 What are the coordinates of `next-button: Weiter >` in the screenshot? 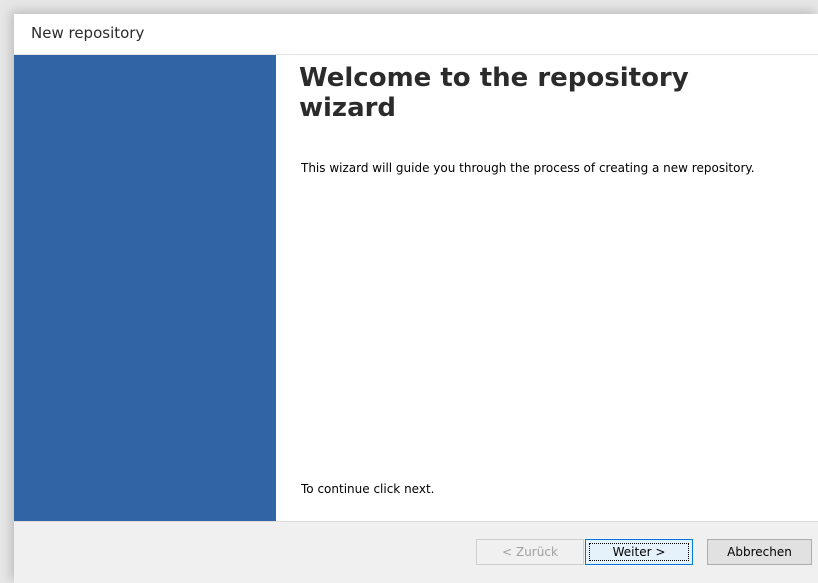 It's located at (639, 552).